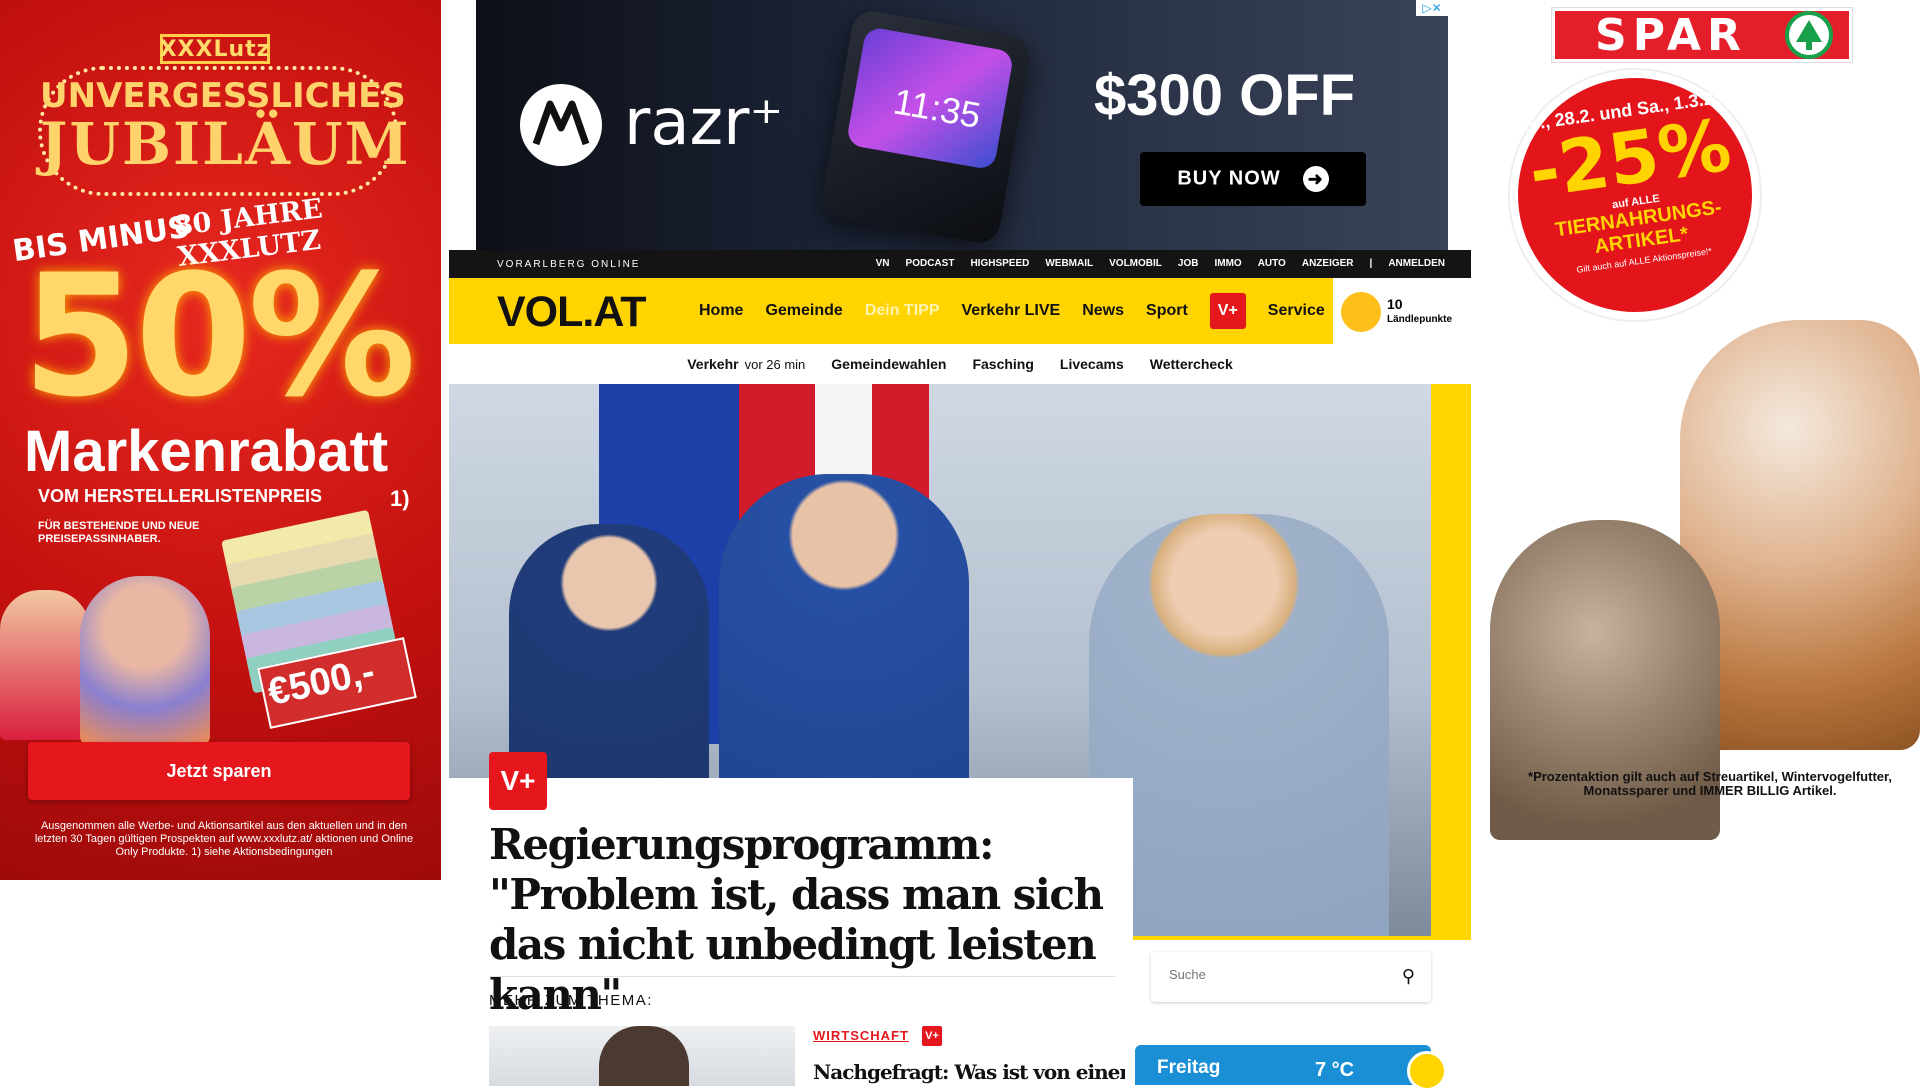 The height and width of the screenshot is (1091, 1920). What do you see at coordinates (803, 311) in the screenshot?
I see `nav-gemeinde: Gemeinde` at bounding box center [803, 311].